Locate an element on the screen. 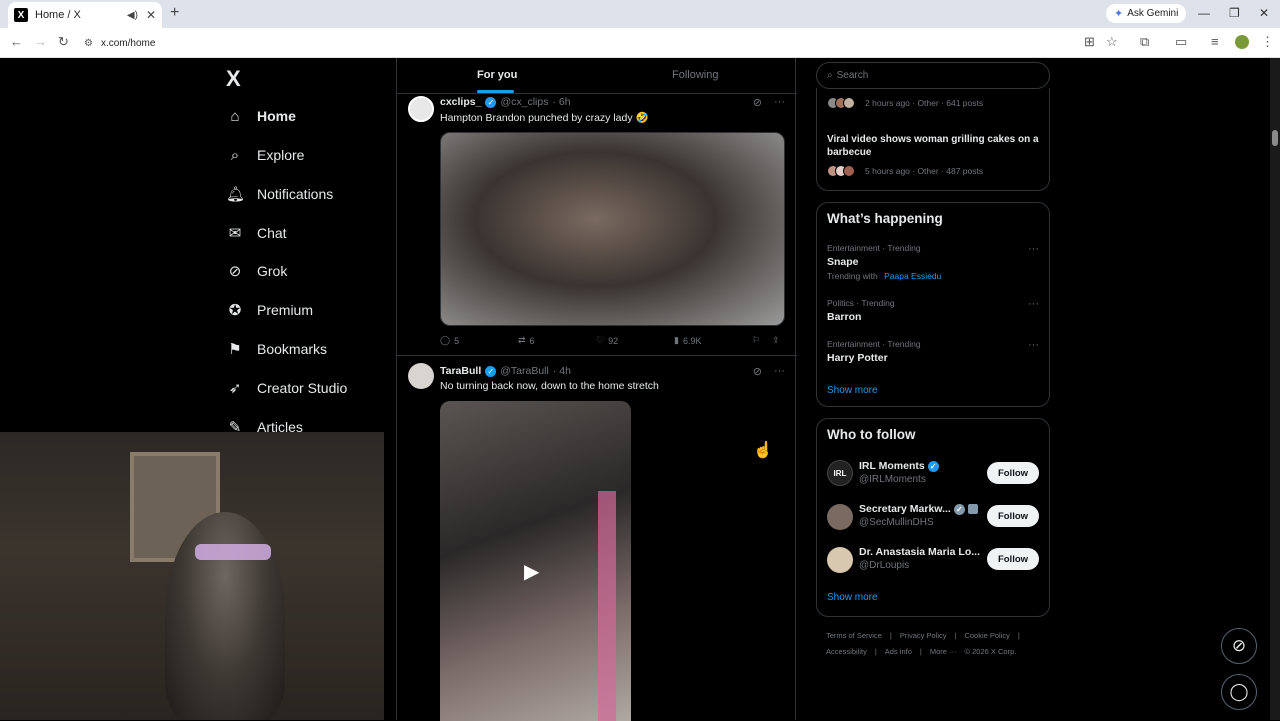 The image size is (1280, 721). follow-suggestion-name: IRL Moments ✓ is located at coordinates (899, 466).